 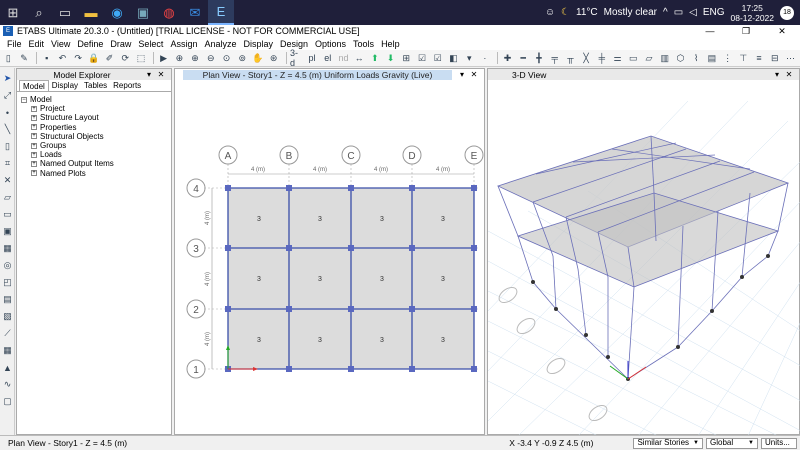 What do you see at coordinates (141, 58) in the screenshot?
I see `pointer-icon: ⬚` at bounding box center [141, 58].